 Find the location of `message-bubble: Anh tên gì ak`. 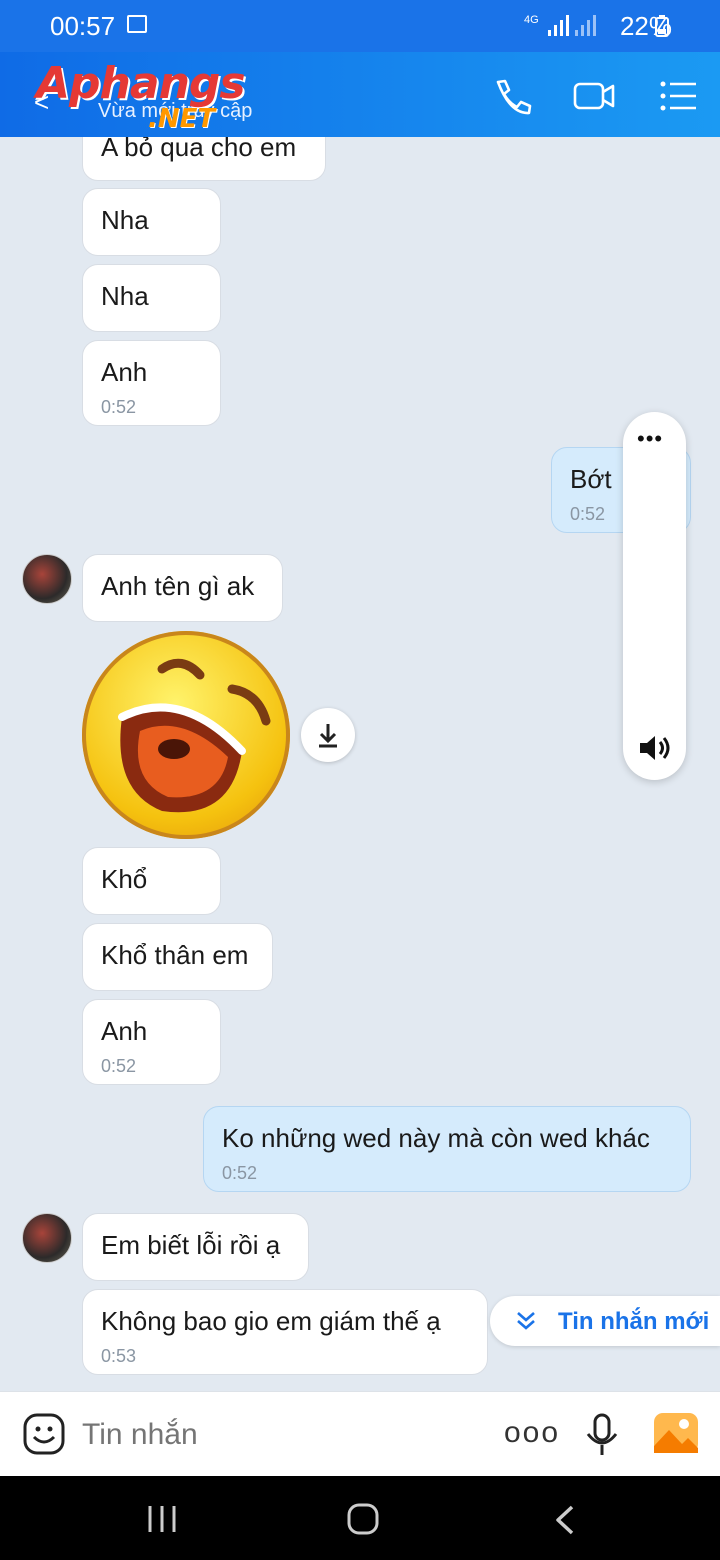

message-bubble: Anh tên gì ak is located at coordinates (182, 588).